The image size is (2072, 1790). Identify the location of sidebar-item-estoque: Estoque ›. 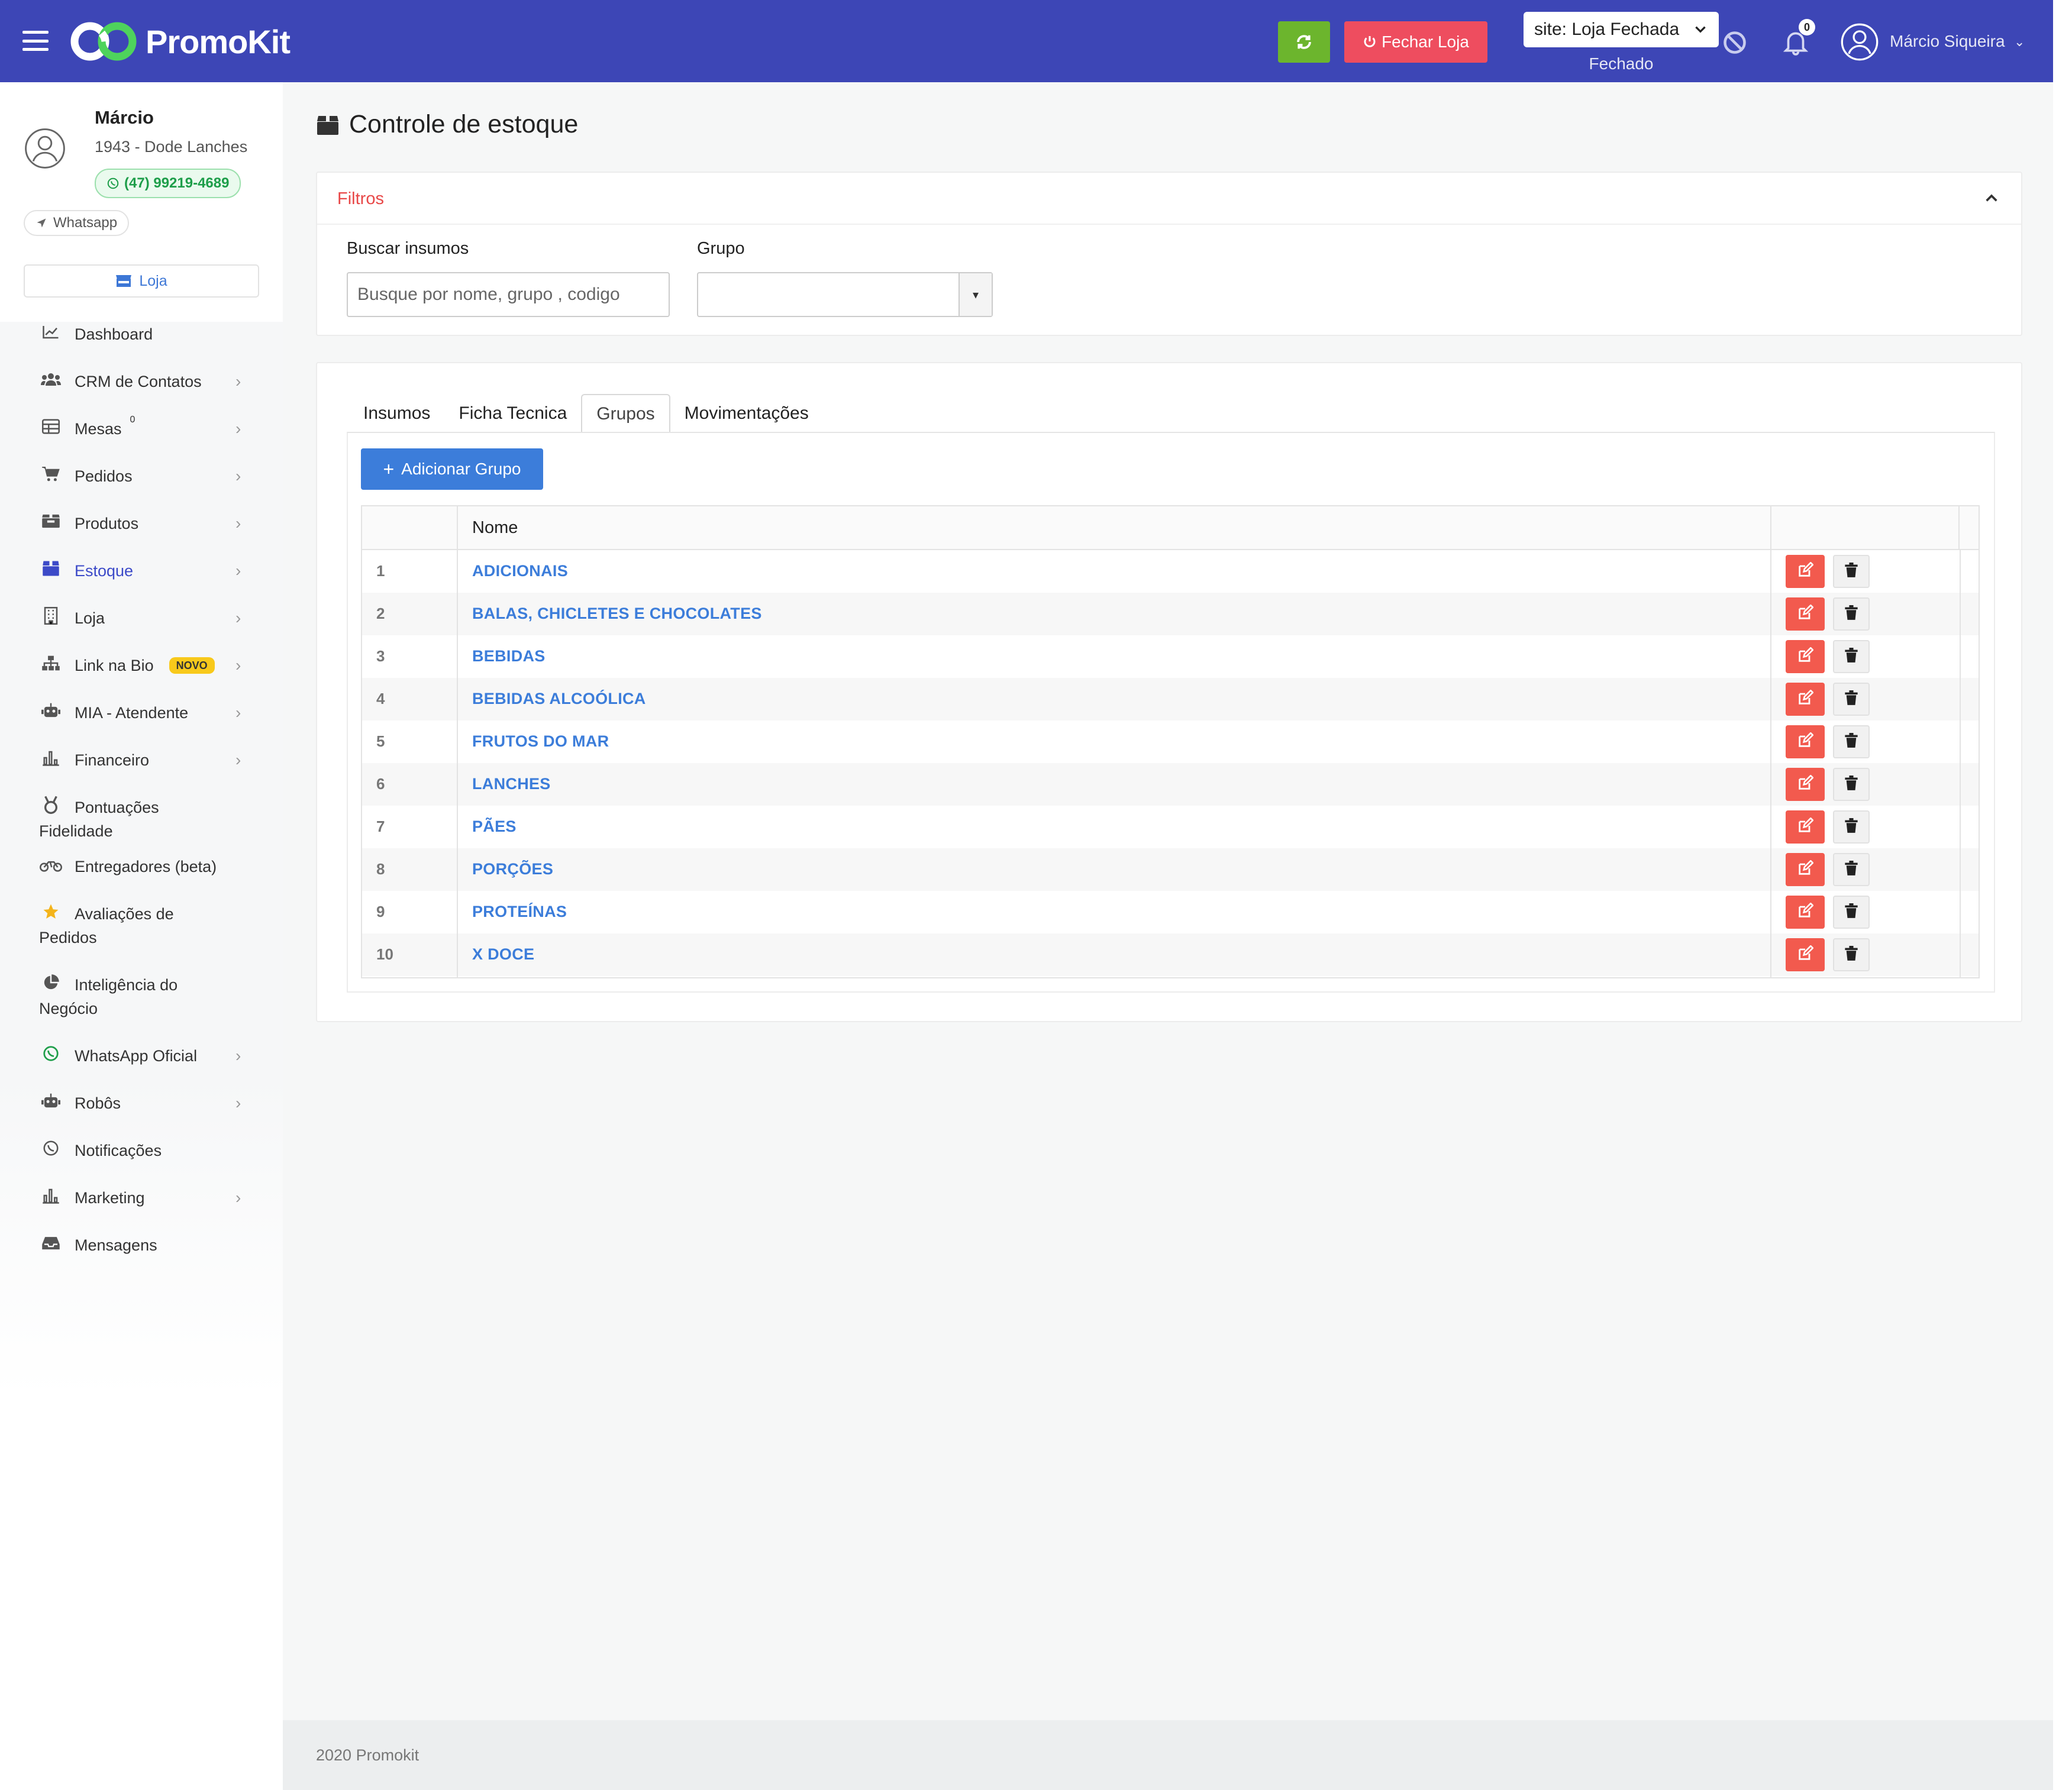
(141, 571).